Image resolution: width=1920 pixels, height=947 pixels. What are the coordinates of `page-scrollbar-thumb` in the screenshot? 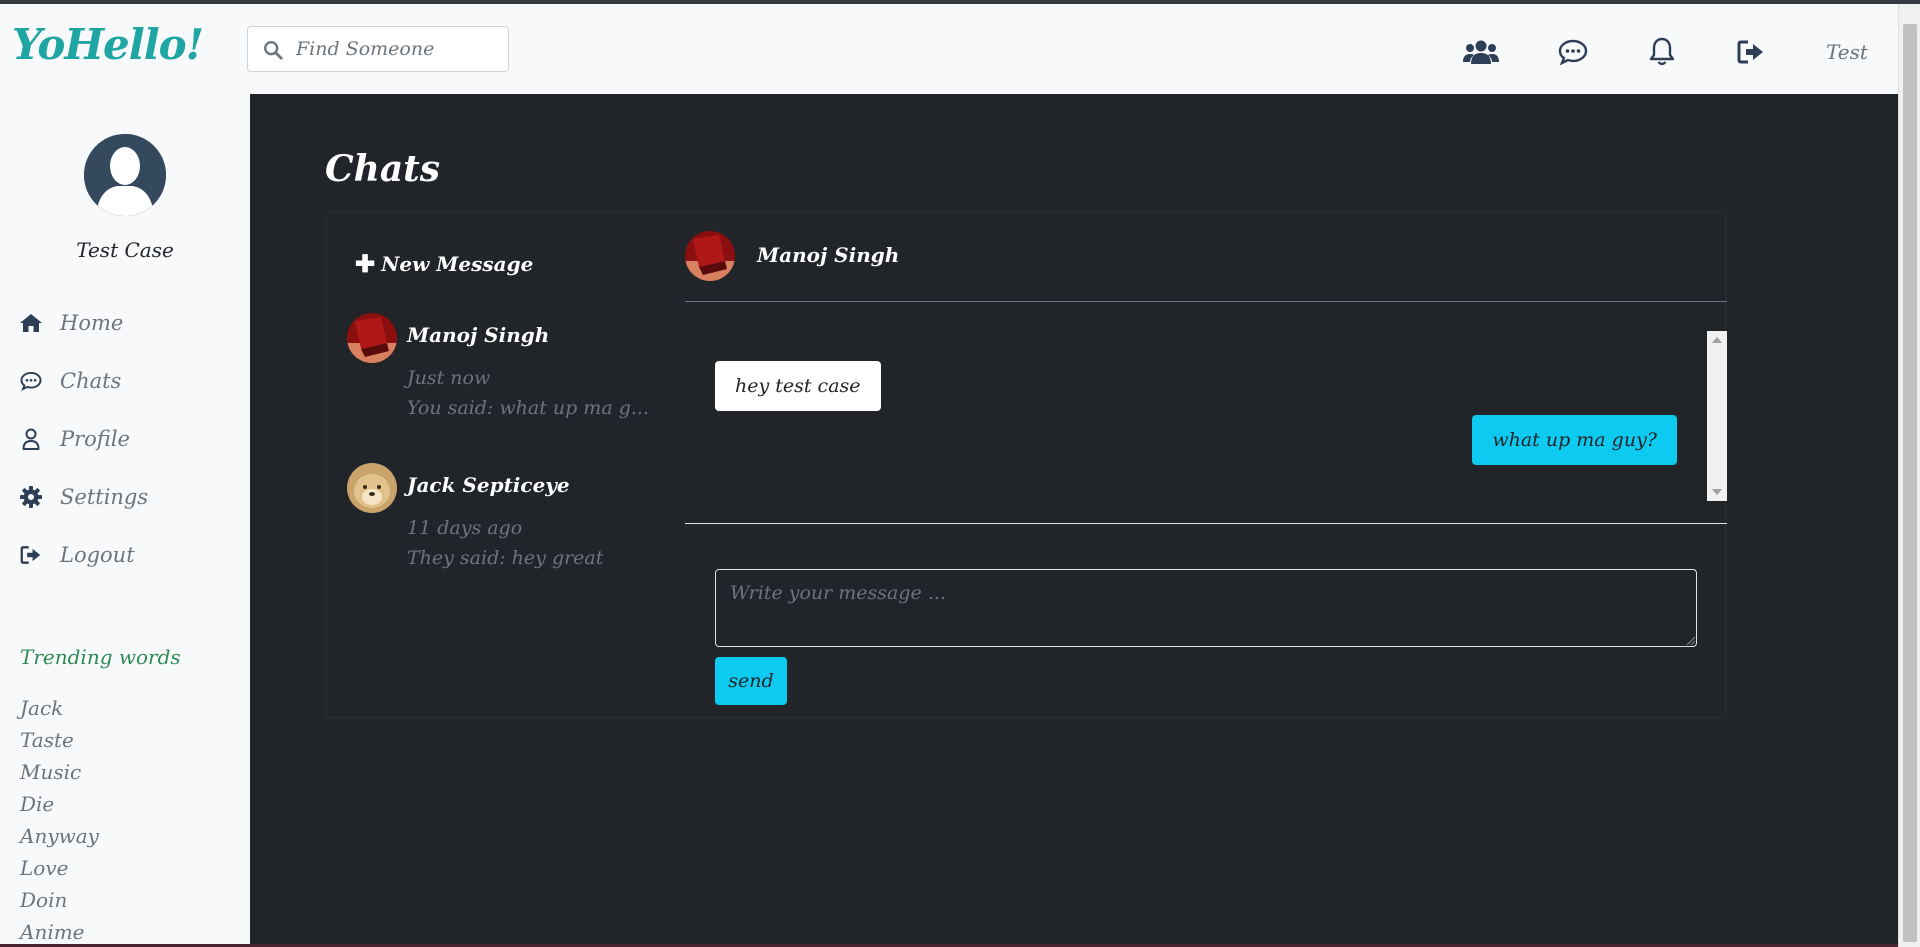 It's located at (1910, 483).